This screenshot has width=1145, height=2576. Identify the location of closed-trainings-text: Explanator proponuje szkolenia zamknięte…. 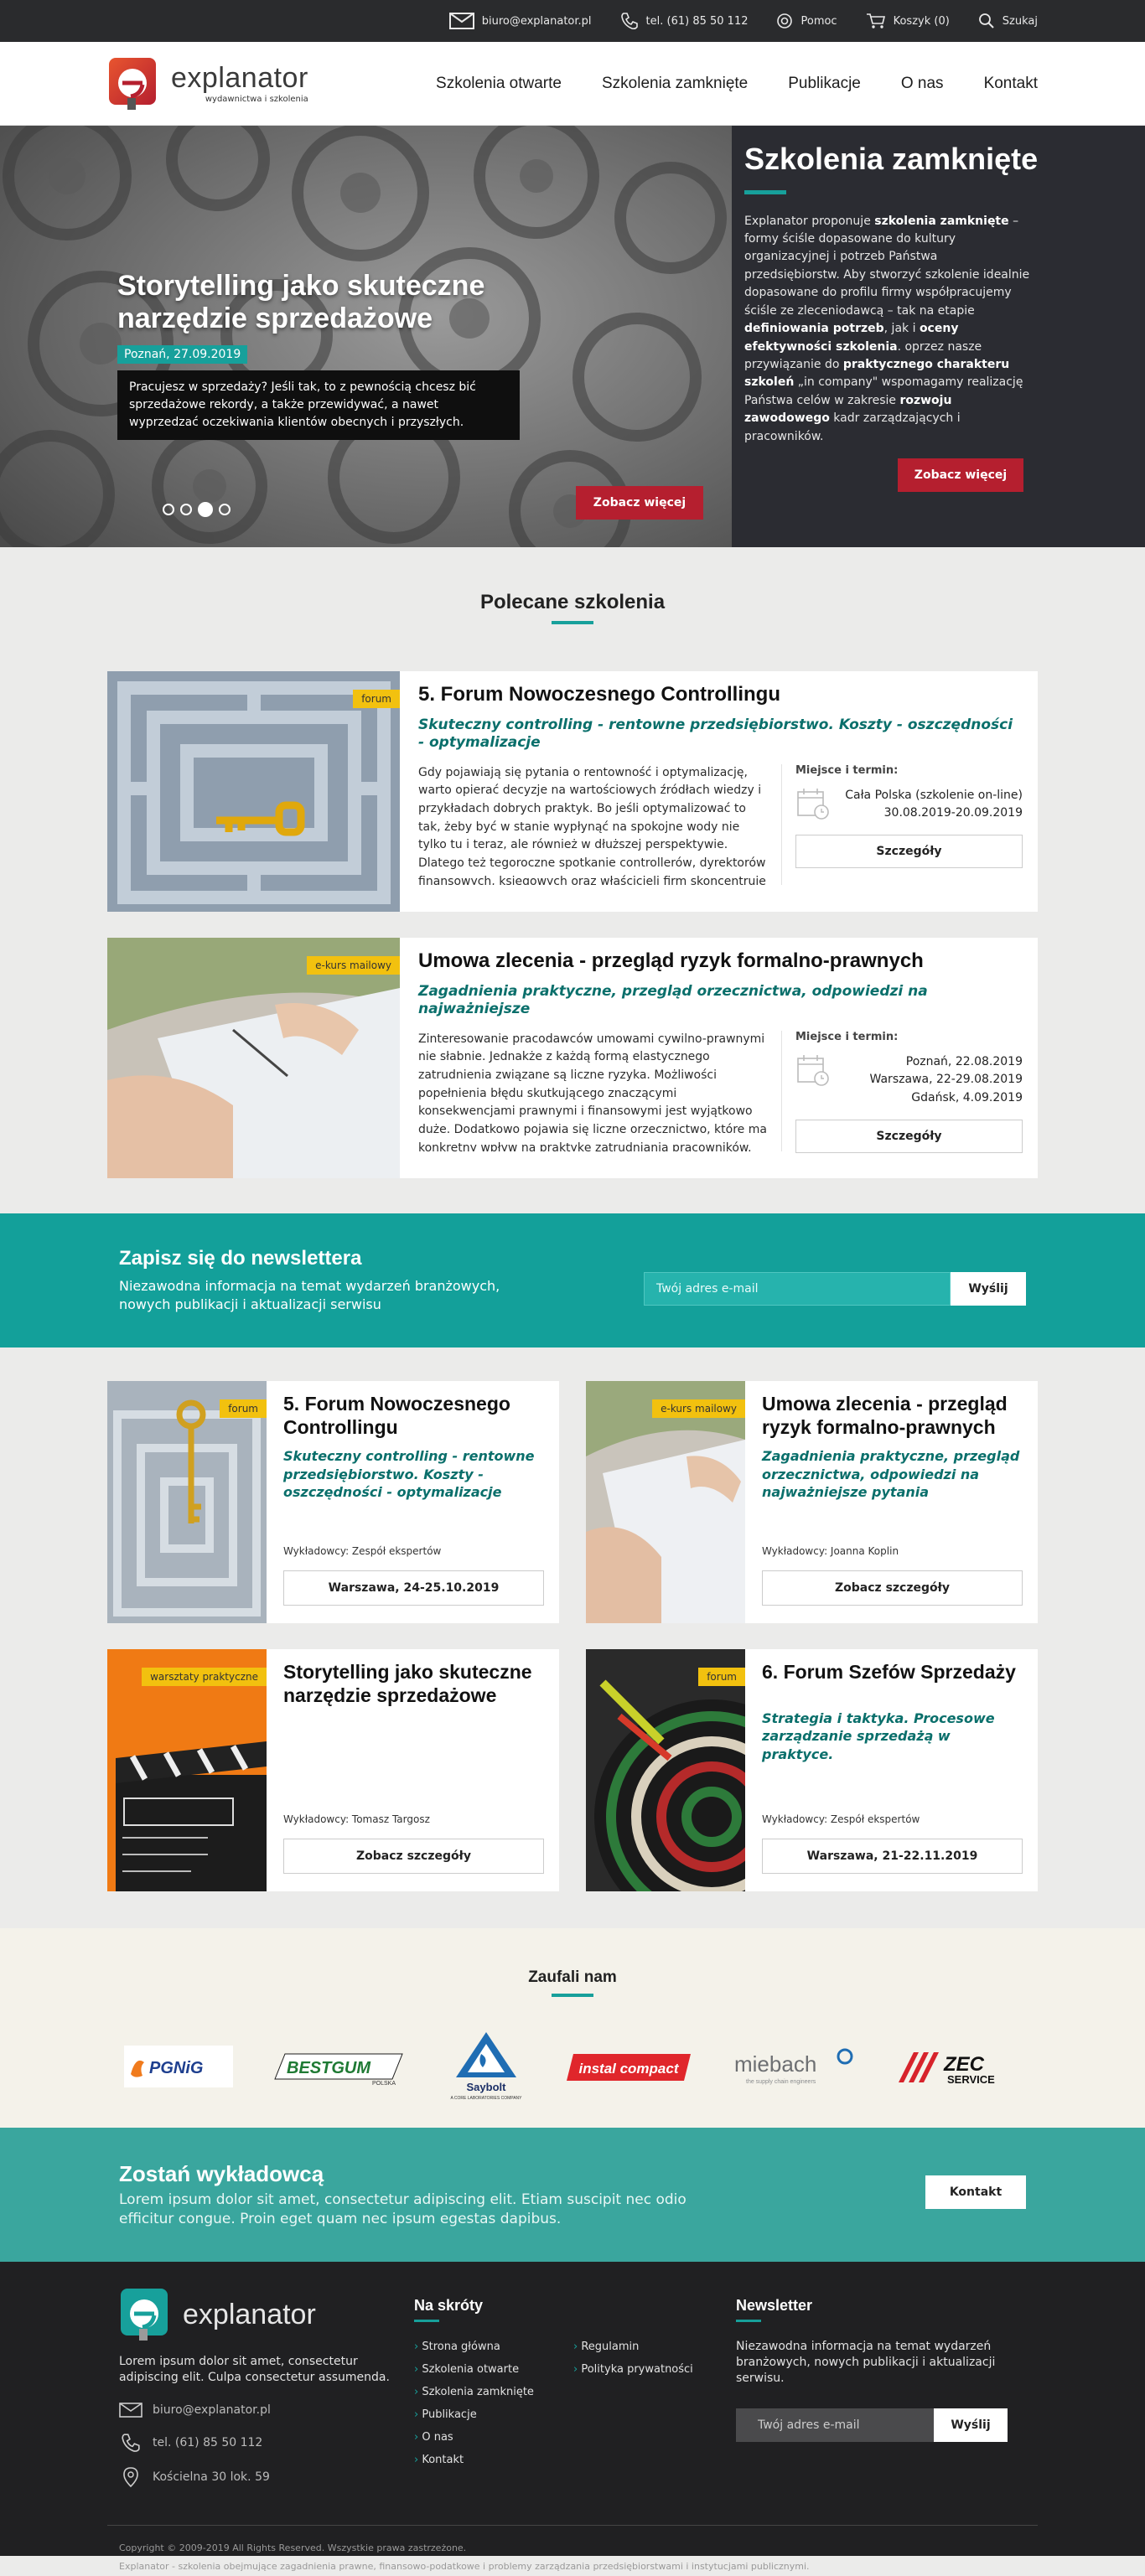
(887, 328).